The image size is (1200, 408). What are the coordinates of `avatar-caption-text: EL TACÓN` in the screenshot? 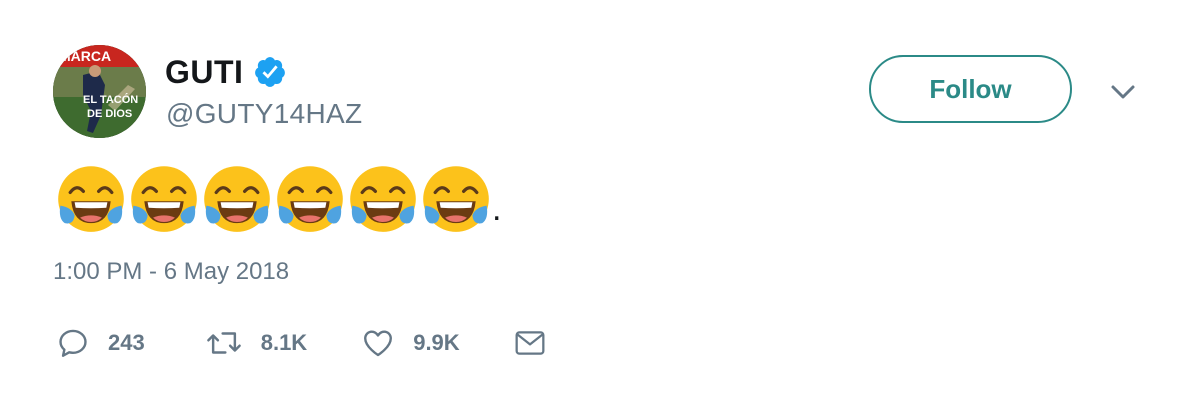 It's located at (110, 99).